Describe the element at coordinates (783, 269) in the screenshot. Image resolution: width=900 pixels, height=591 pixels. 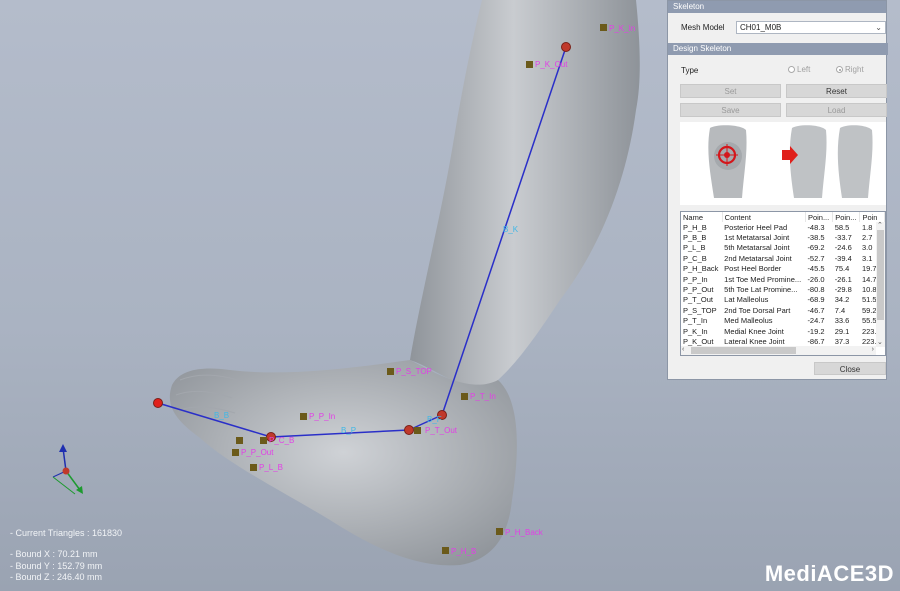
I see `table-row: P_H_Back Post Heel Border -45.5 75.4 19.7` at that location.